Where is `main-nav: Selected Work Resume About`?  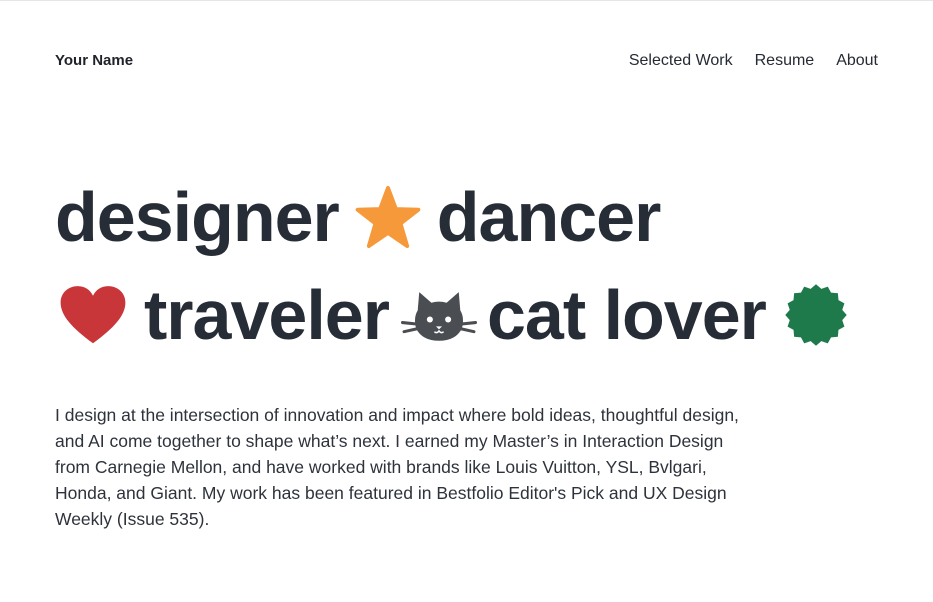
main-nav: Selected Work Resume About is located at coordinates (753, 61).